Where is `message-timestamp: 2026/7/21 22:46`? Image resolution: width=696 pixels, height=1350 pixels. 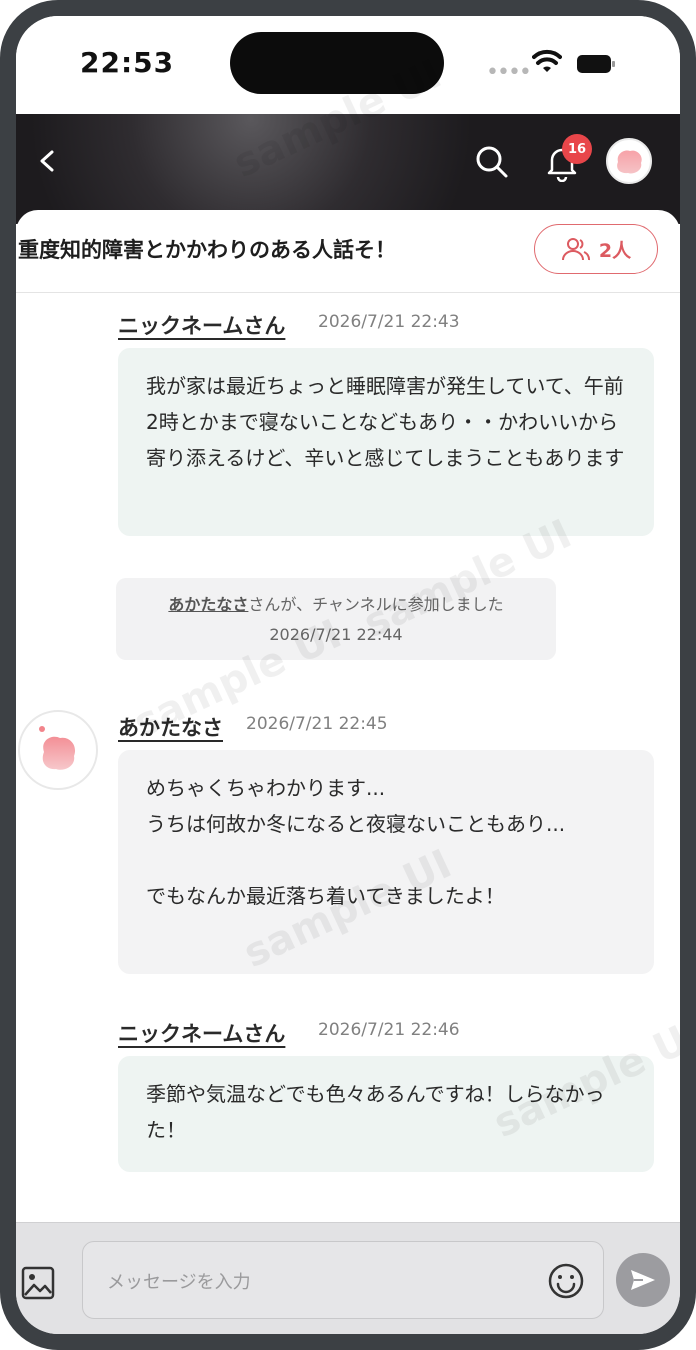 message-timestamp: 2026/7/21 22:46 is located at coordinates (389, 1030).